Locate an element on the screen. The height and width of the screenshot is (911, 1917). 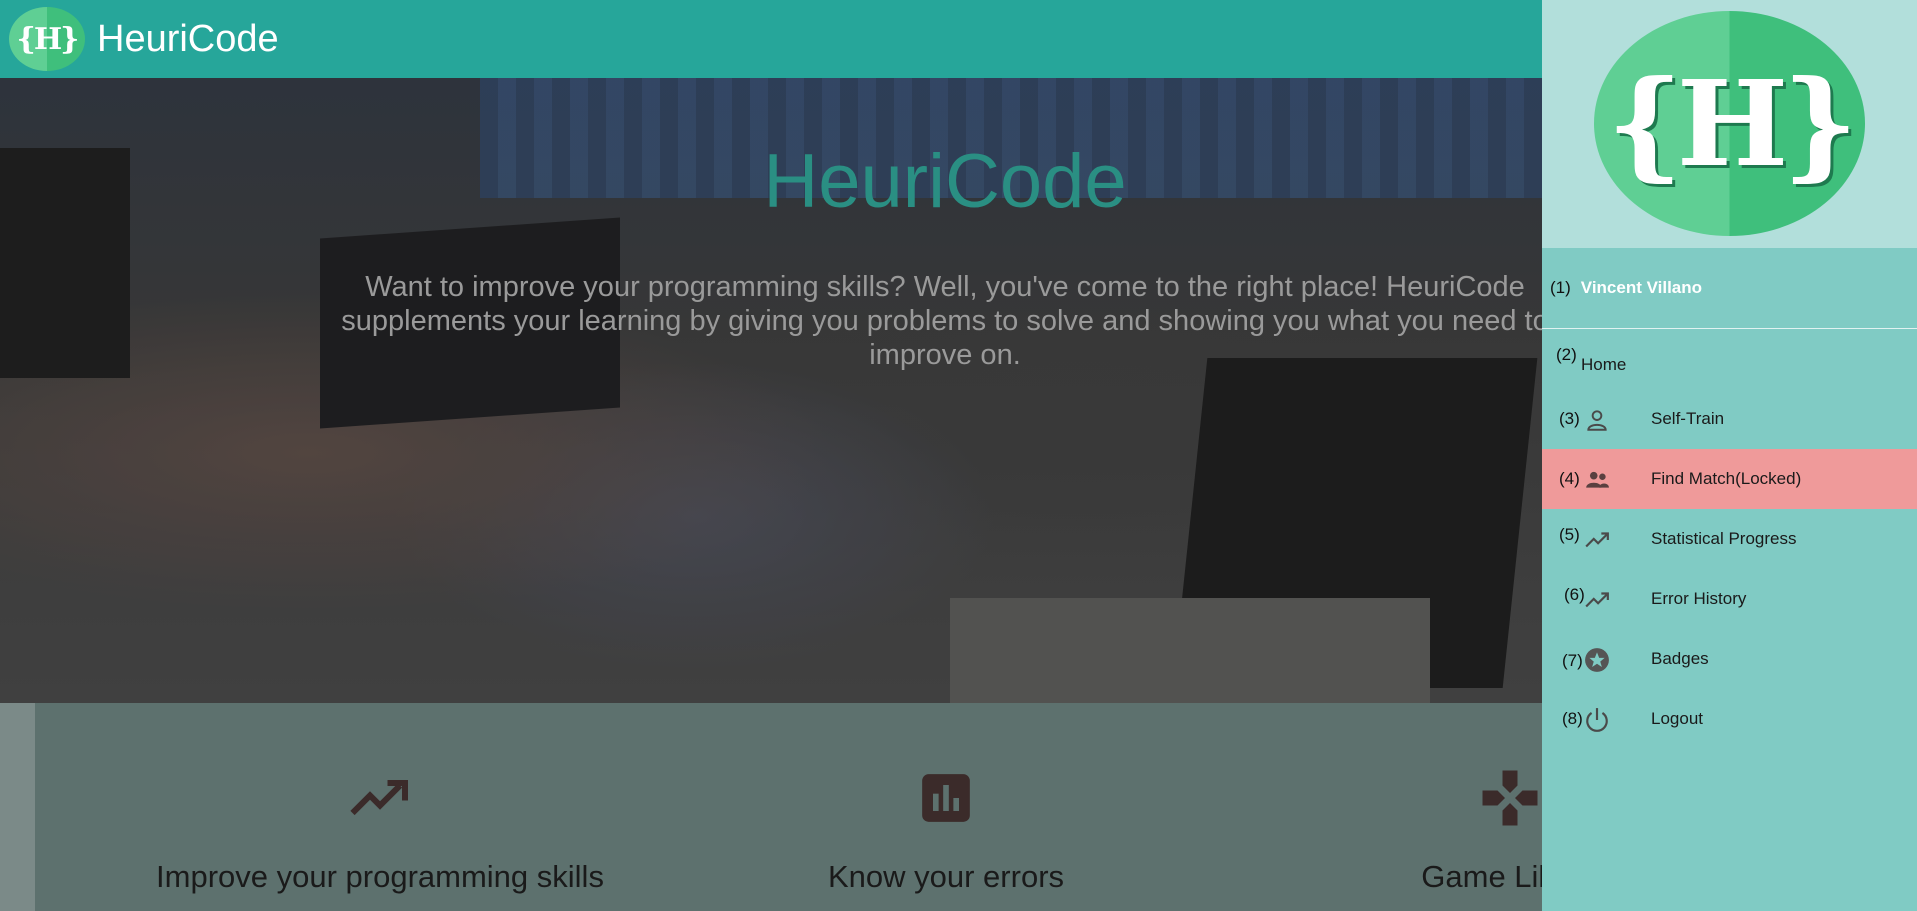
sidebar-item-badges: (7) Badges is located at coordinates (1729, 659).